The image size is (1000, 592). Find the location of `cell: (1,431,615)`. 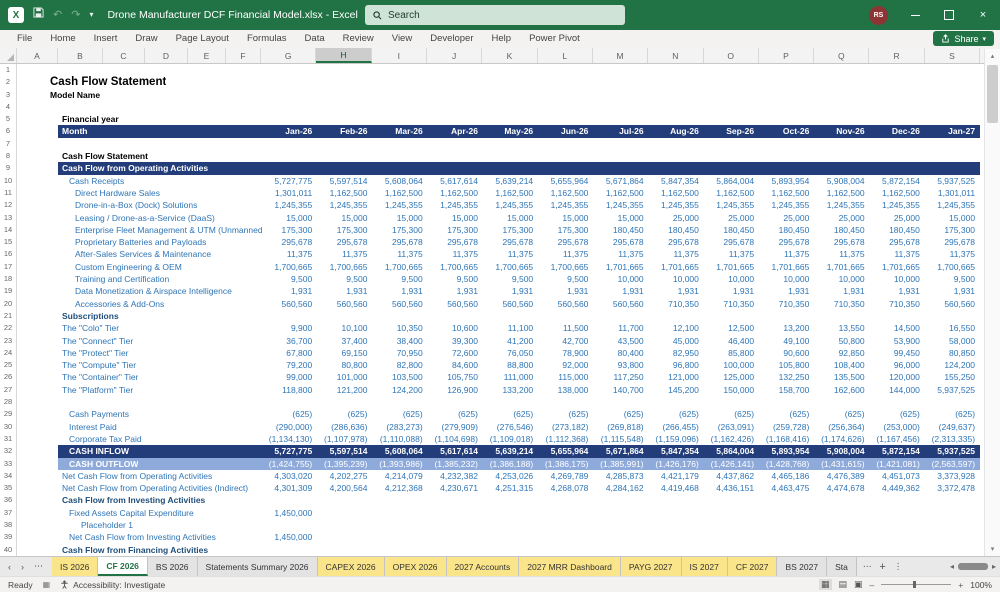

cell: (1,431,615) is located at coordinates (841, 464).